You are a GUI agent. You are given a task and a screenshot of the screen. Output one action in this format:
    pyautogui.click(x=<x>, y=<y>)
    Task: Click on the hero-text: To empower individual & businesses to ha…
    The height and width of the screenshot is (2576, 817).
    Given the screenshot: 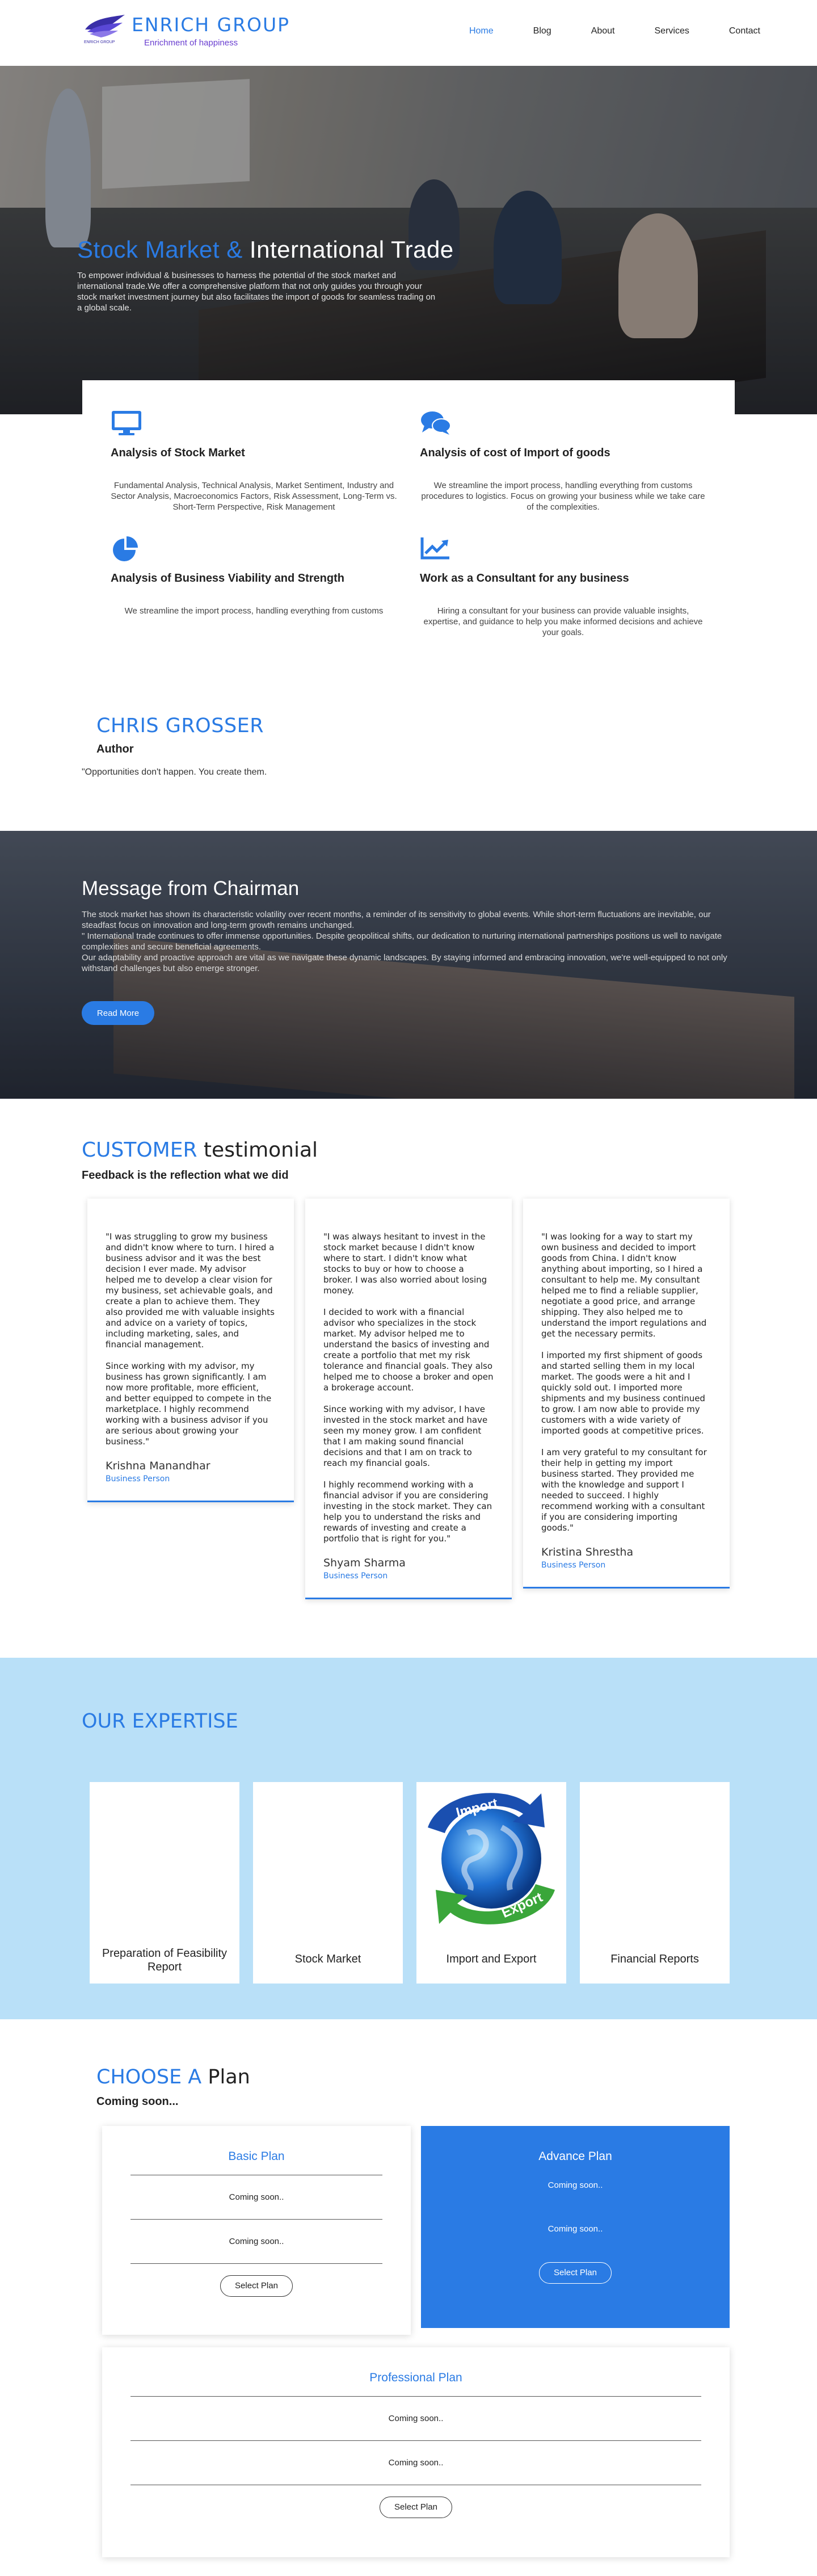 What is the action you would take?
    pyautogui.click(x=256, y=292)
    